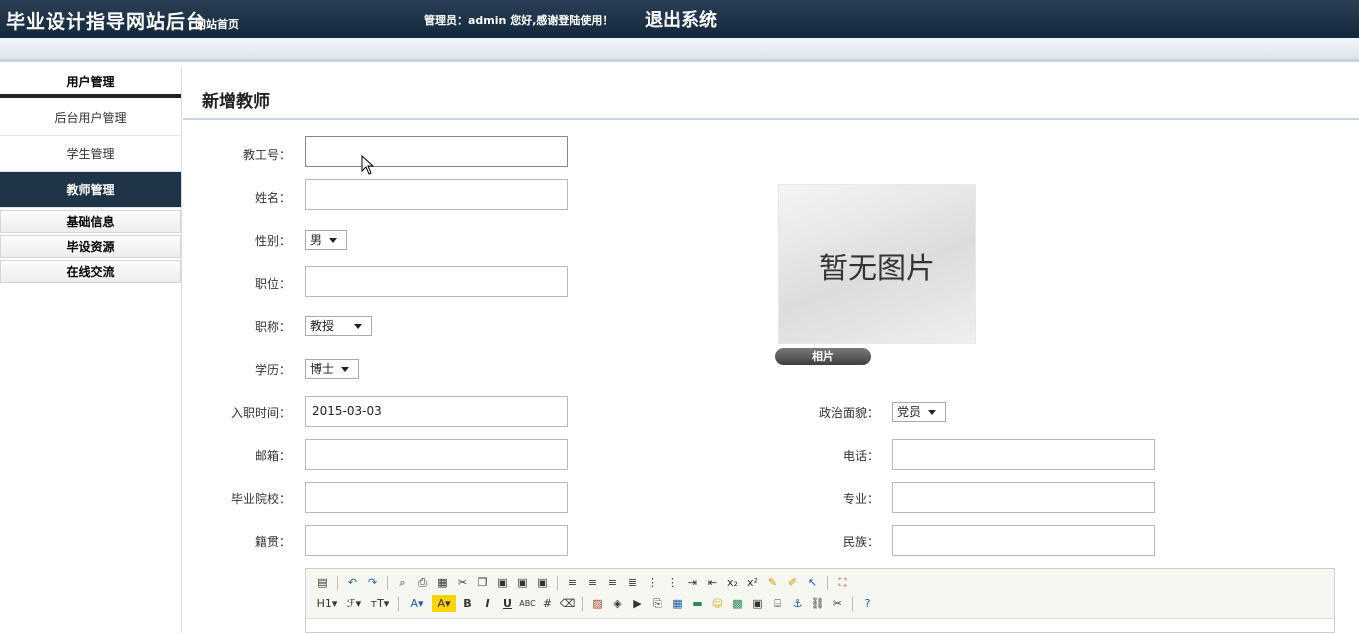 The width and height of the screenshot is (1359, 633). I want to click on strikethrough-icon: ABC, so click(527, 603).